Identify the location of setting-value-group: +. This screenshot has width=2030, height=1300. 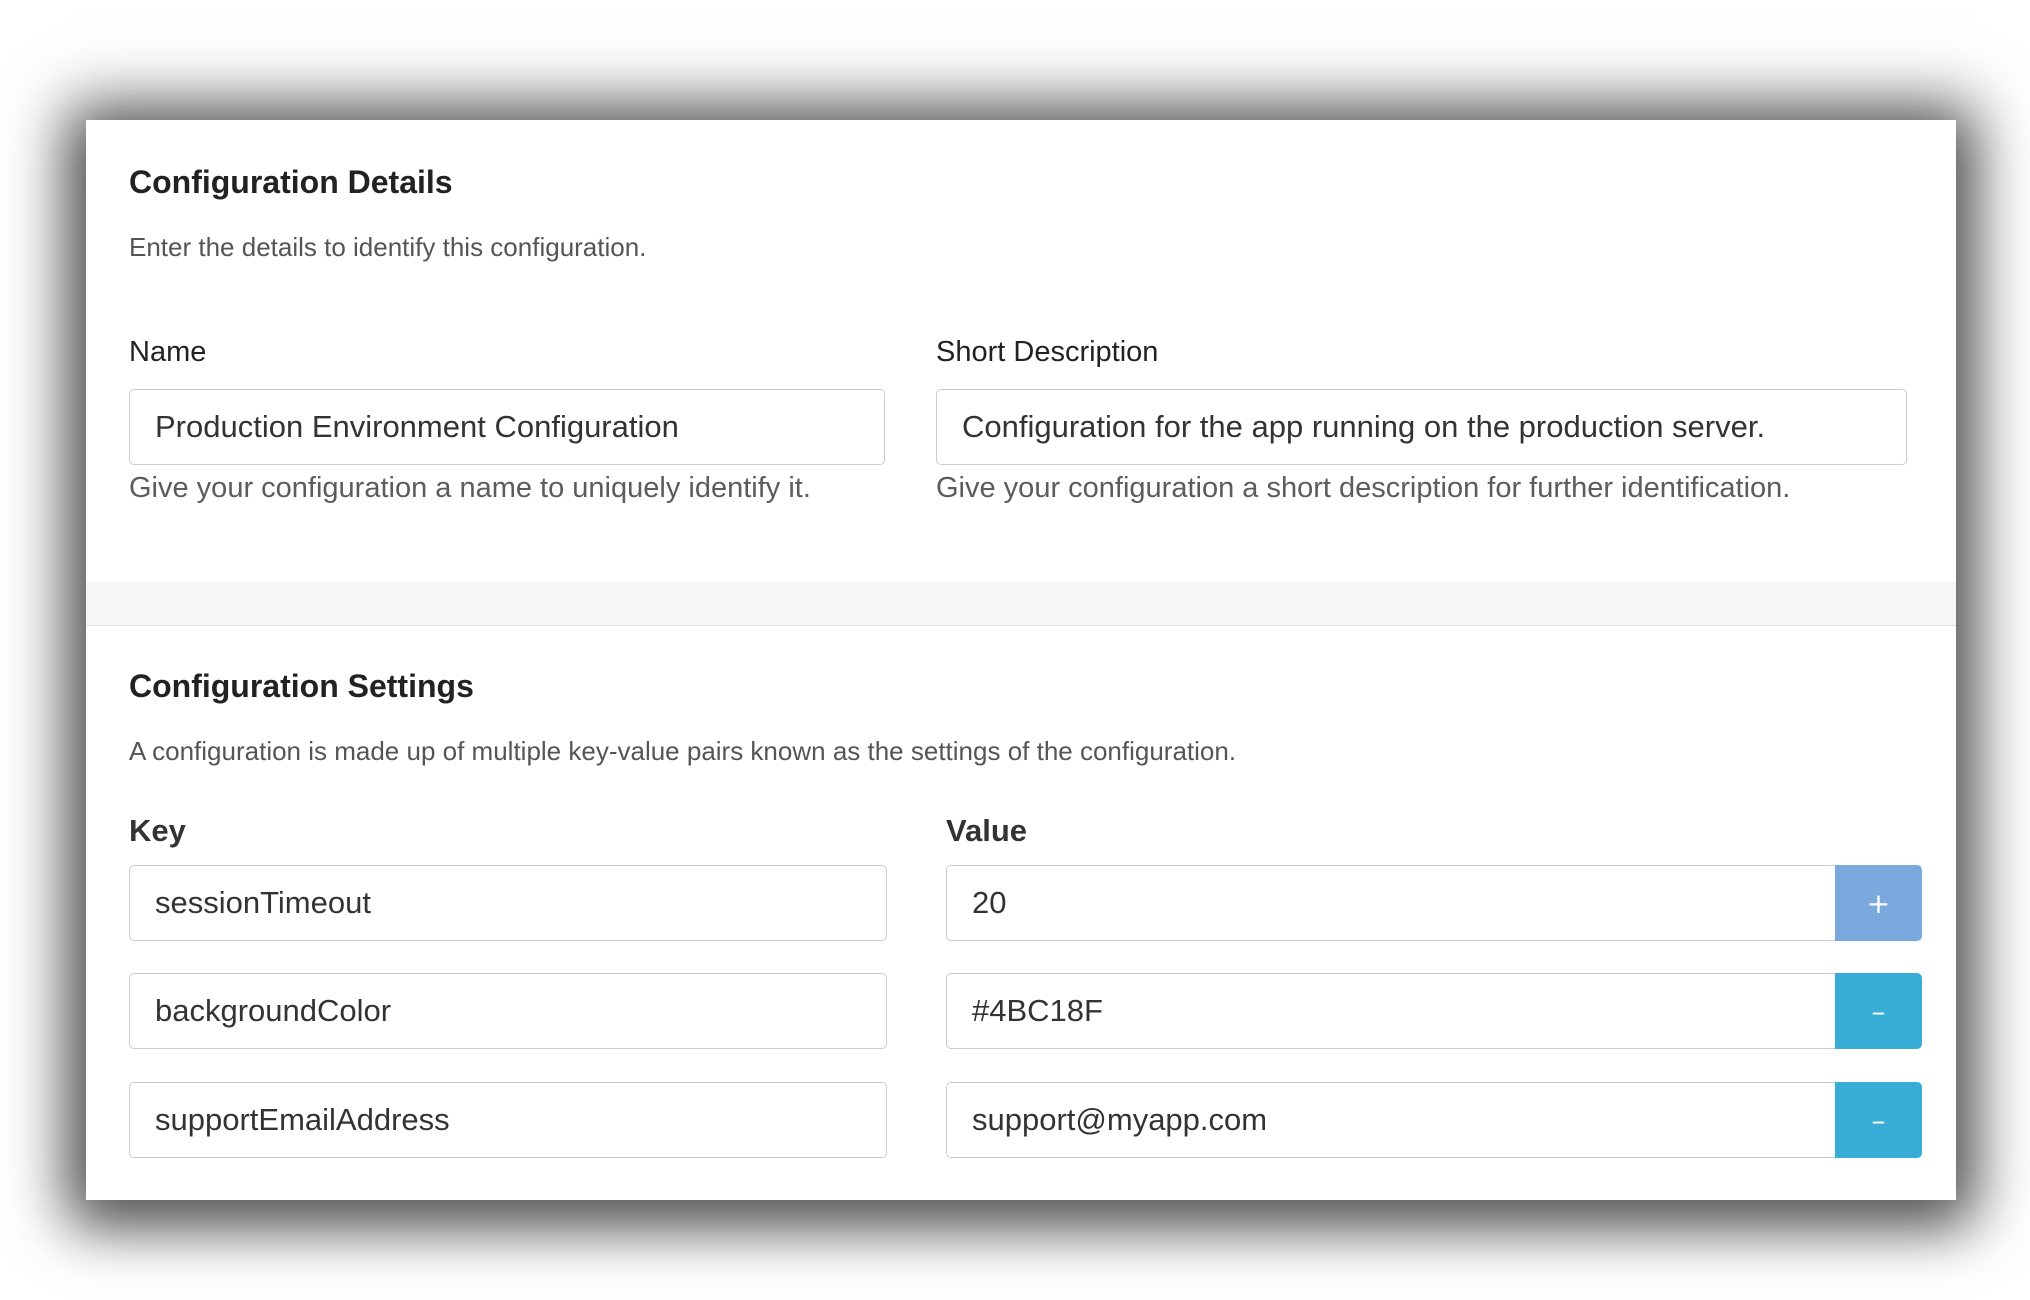
(1434, 903).